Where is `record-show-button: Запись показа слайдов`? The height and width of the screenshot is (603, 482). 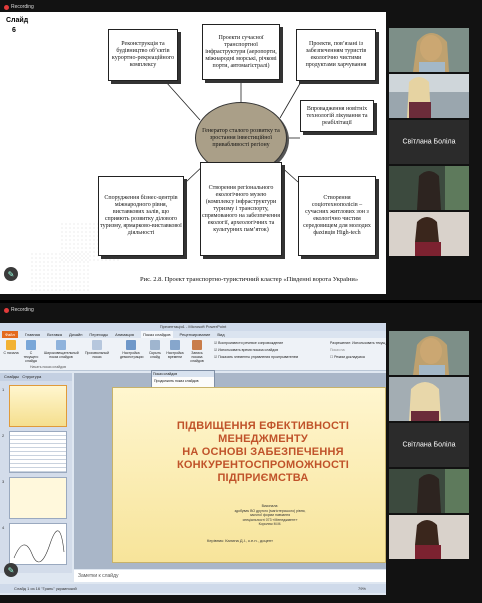
record-show-button: Запись показа слайдов is located at coordinates (197, 351).